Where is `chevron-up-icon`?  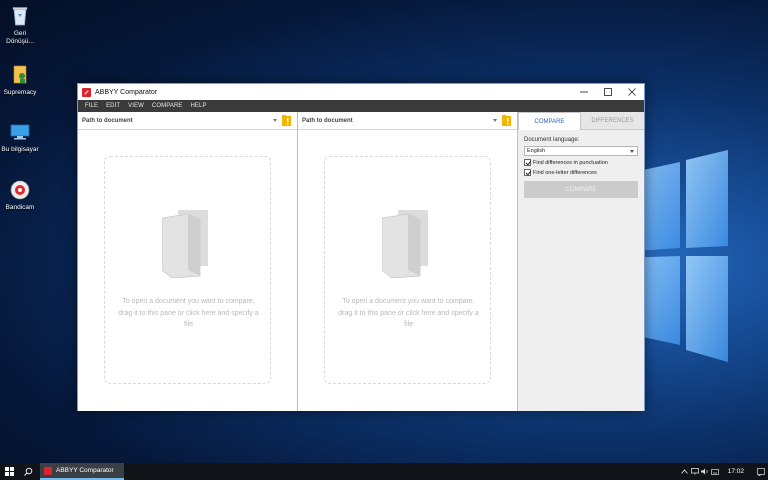
chevron-up-icon is located at coordinates (685, 471).